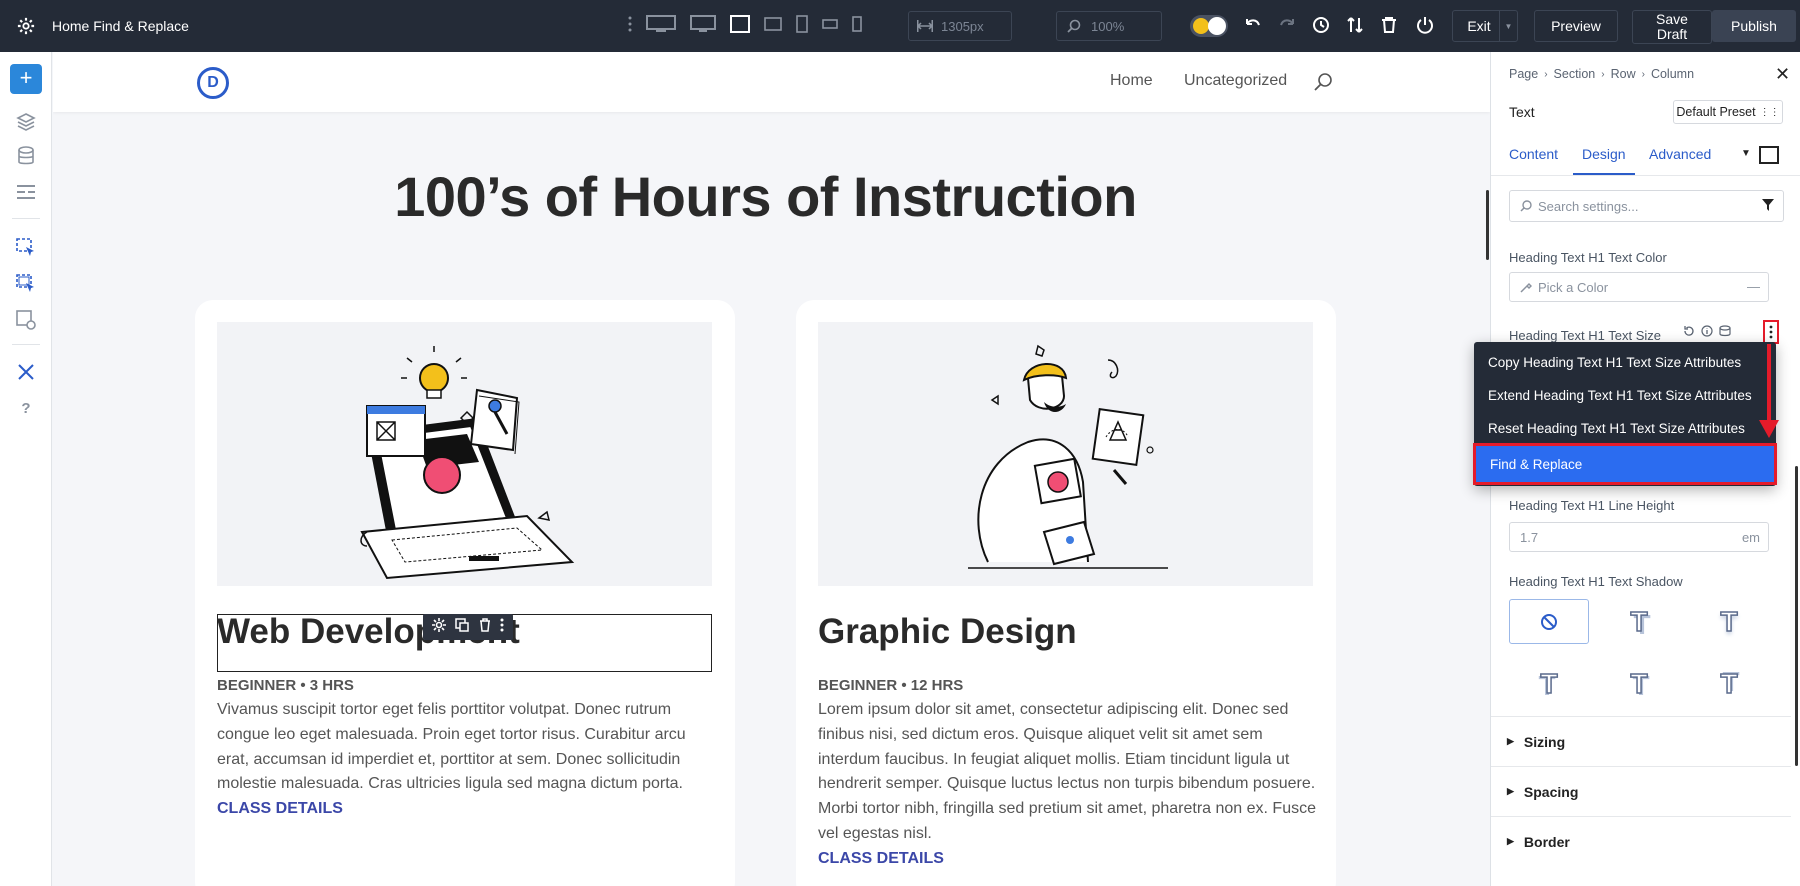 Image resolution: width=1800 pixels, height=886 pixels. Describe the element at coordinates (26, 26) in the screenshot. I see `settings-gear-icon` at that location.